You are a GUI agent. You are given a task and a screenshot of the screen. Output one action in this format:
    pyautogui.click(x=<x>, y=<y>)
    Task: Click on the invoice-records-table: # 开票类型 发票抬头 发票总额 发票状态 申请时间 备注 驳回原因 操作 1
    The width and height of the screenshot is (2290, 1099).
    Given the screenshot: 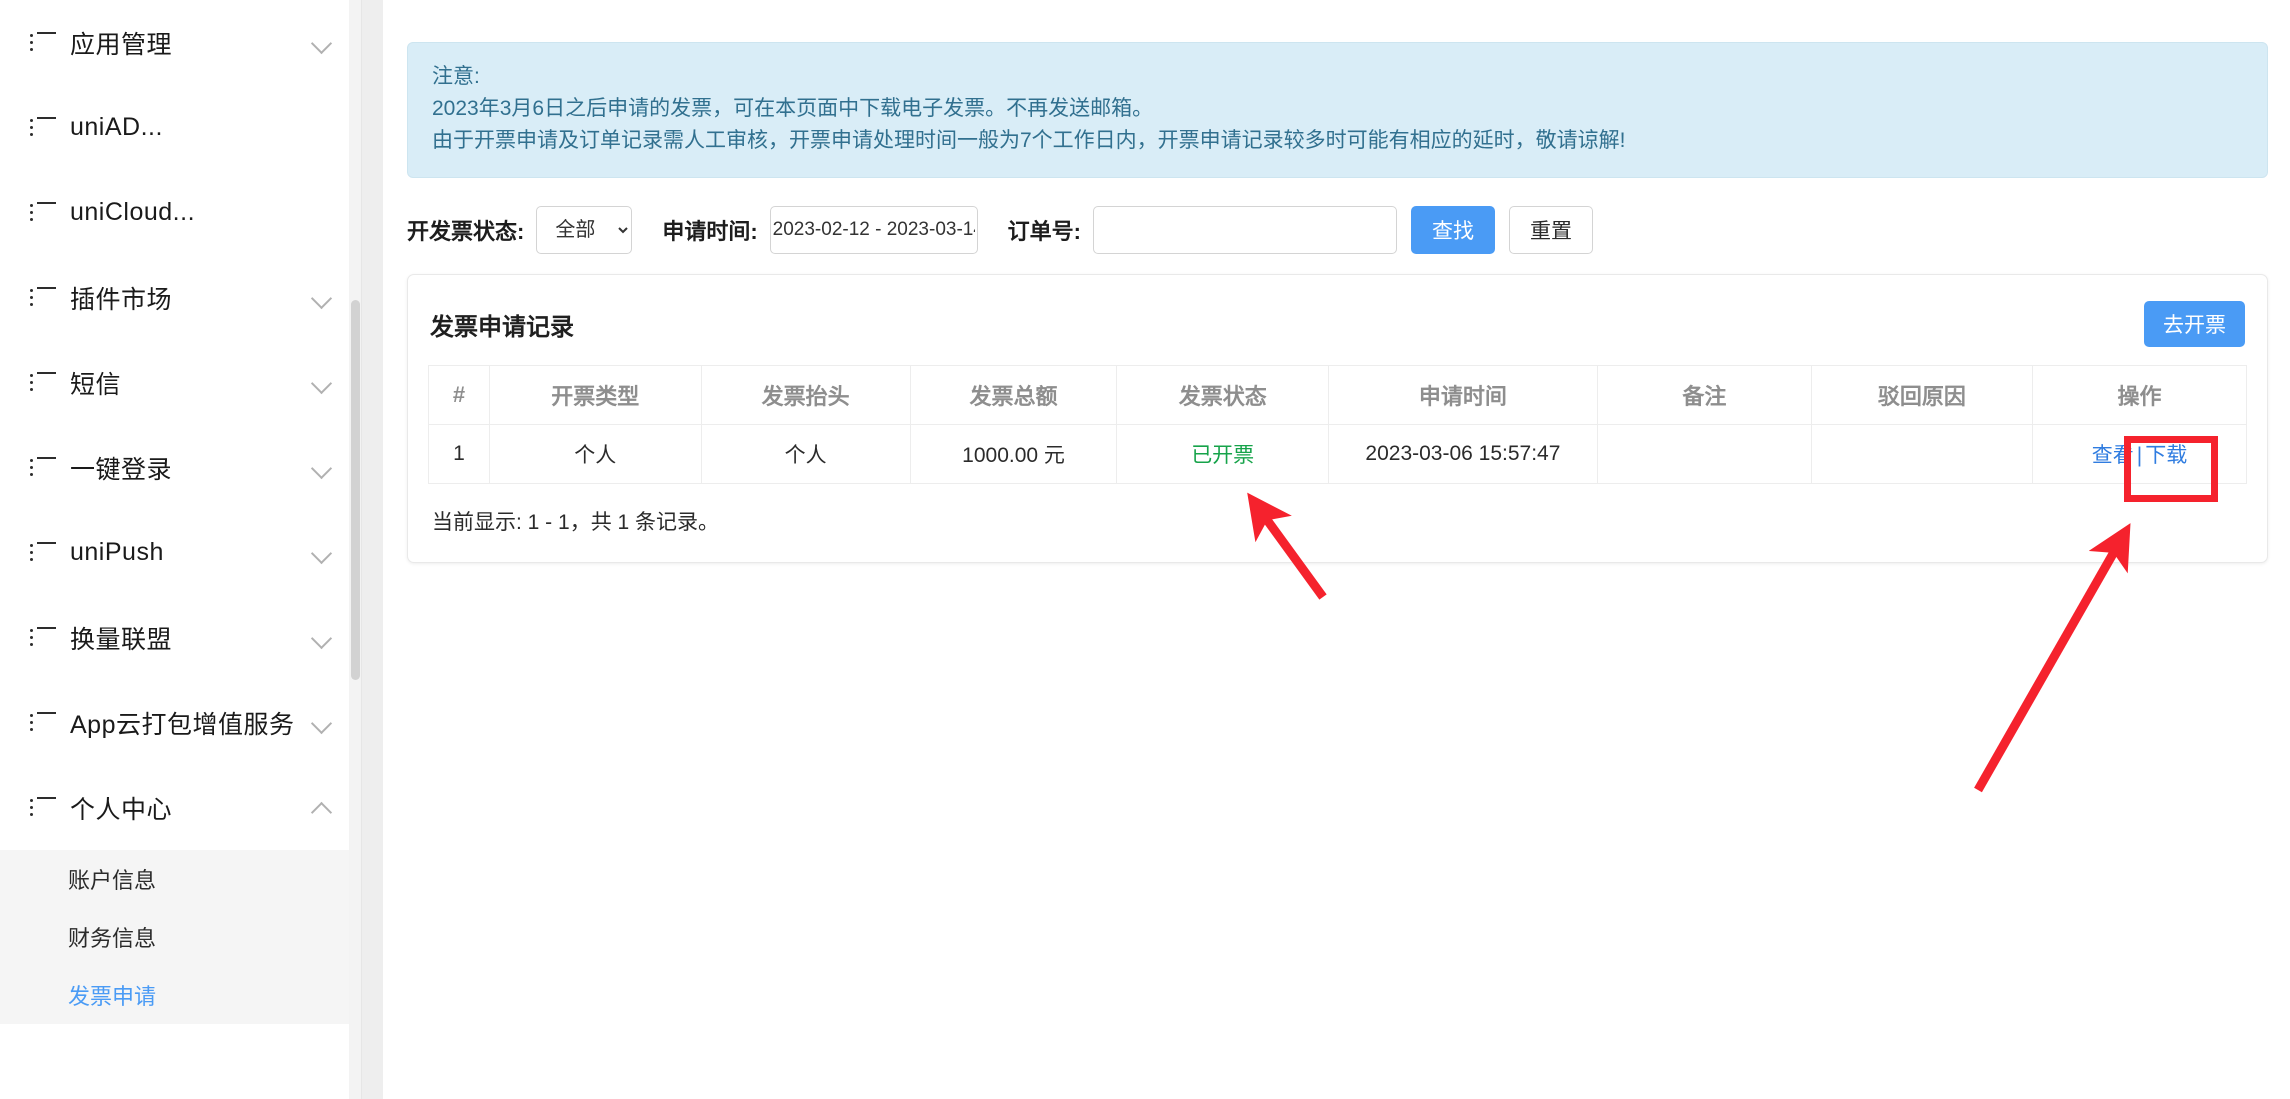 What is the action you would take?
    pyautogui.click(x=1338, y=424)
    